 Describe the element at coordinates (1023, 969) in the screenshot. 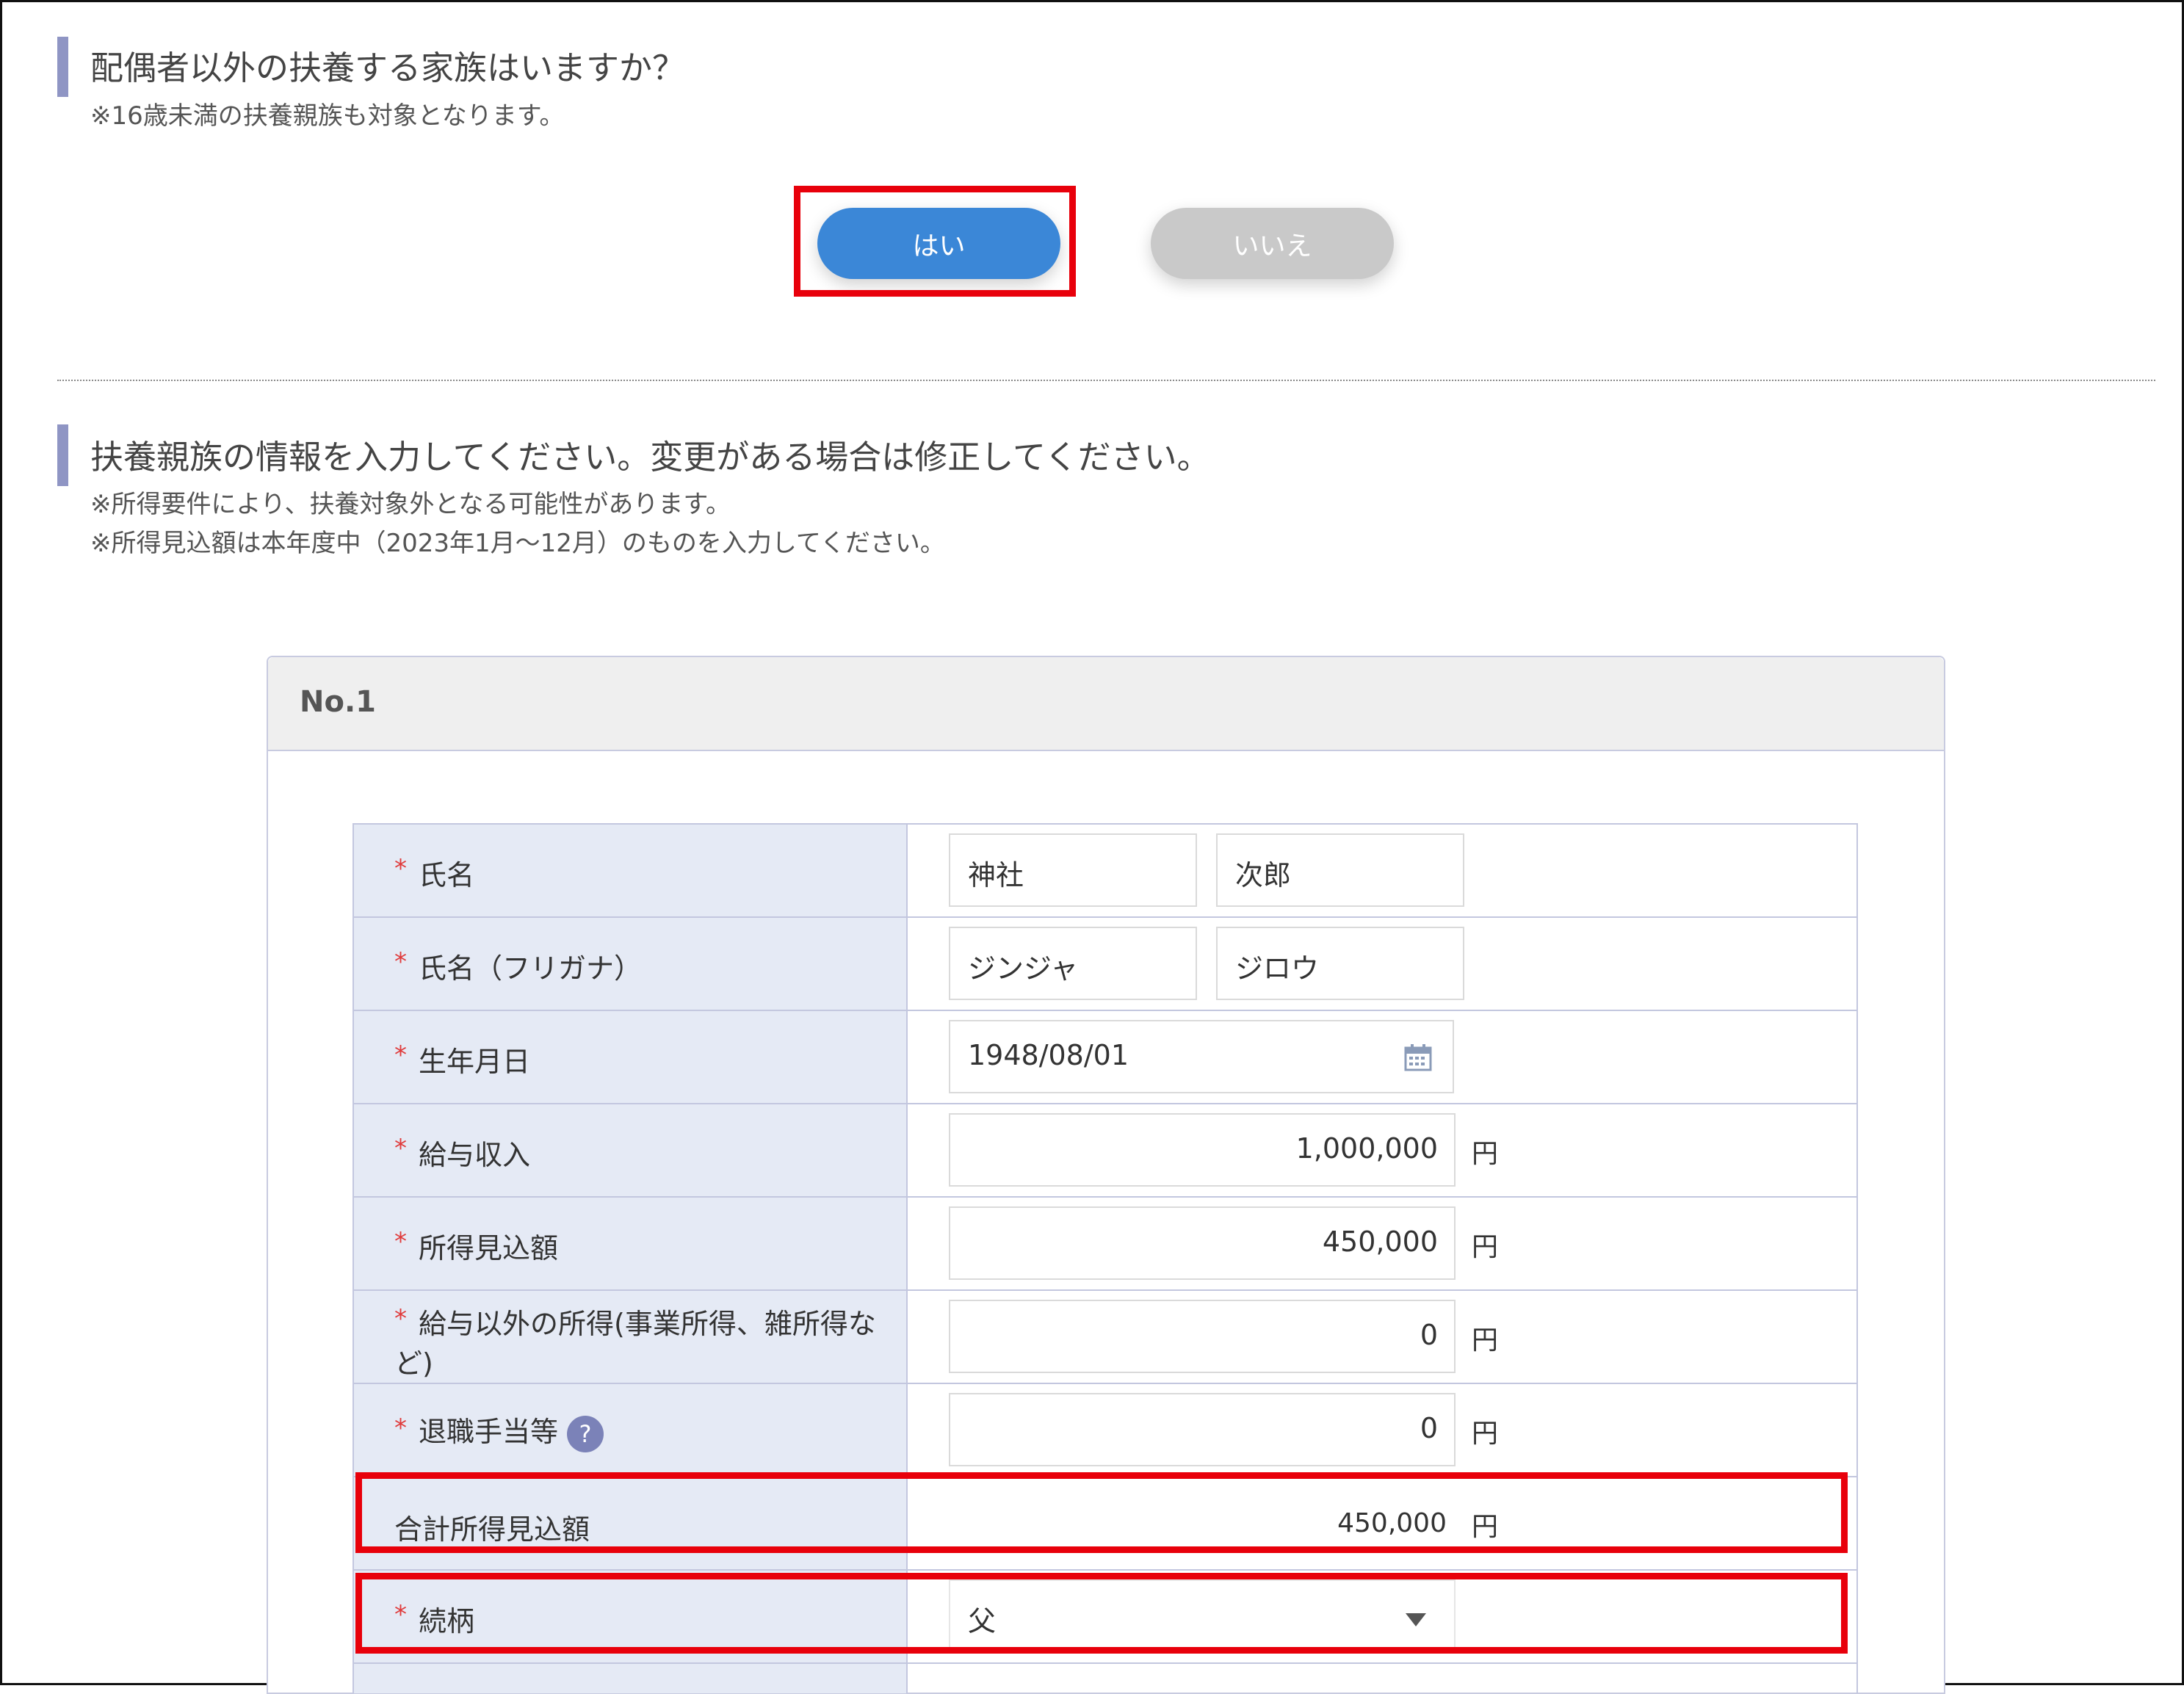

I see `last-name-kana-value: ジンジャ` at that location.